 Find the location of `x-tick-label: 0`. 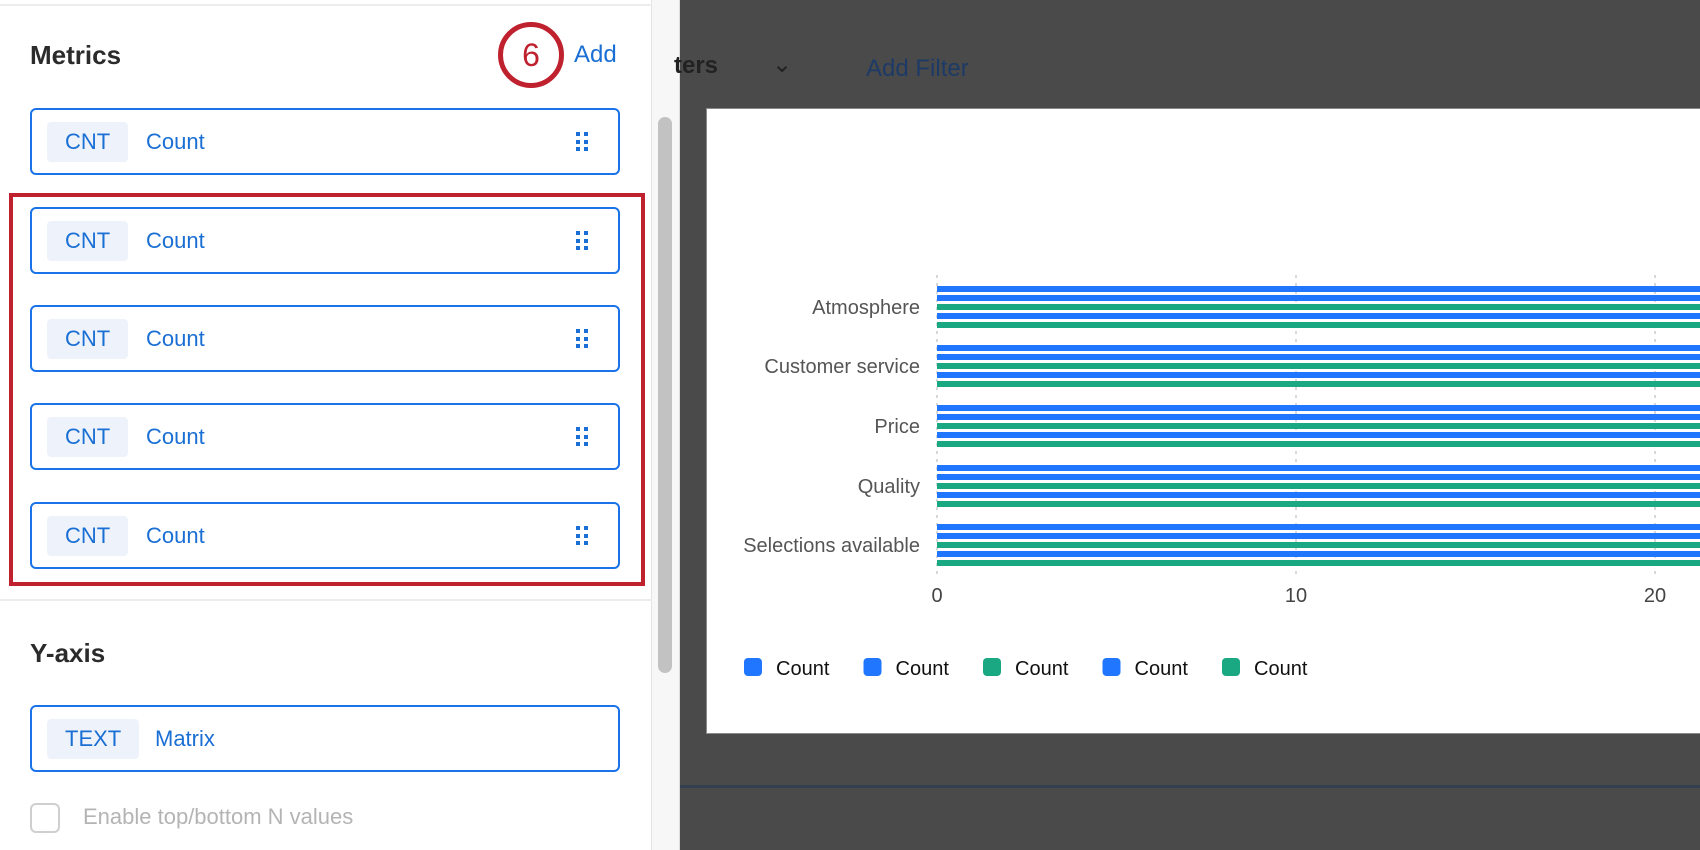

x-tick-label: 0 is located at coordinates (936, 596).